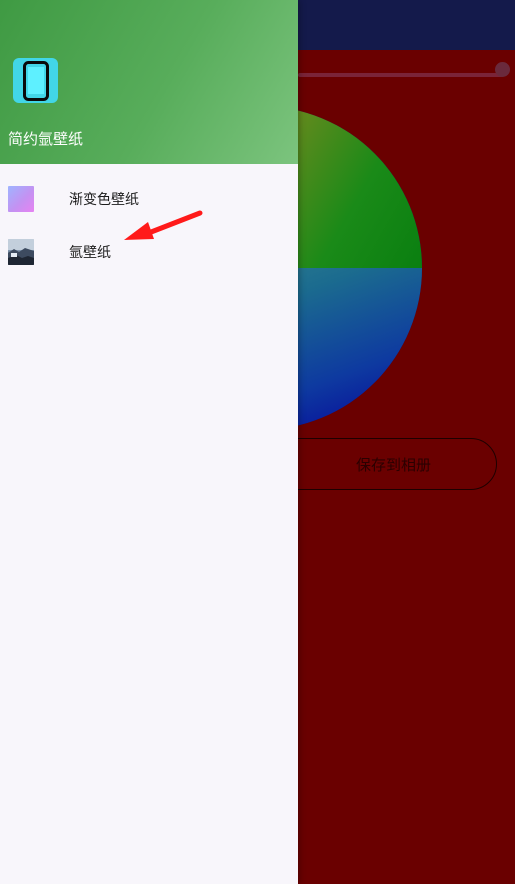 Image resolution: width=515 pixels, height=884 pixels. I want to click on red-arrow-annotation, so click(163, 225).